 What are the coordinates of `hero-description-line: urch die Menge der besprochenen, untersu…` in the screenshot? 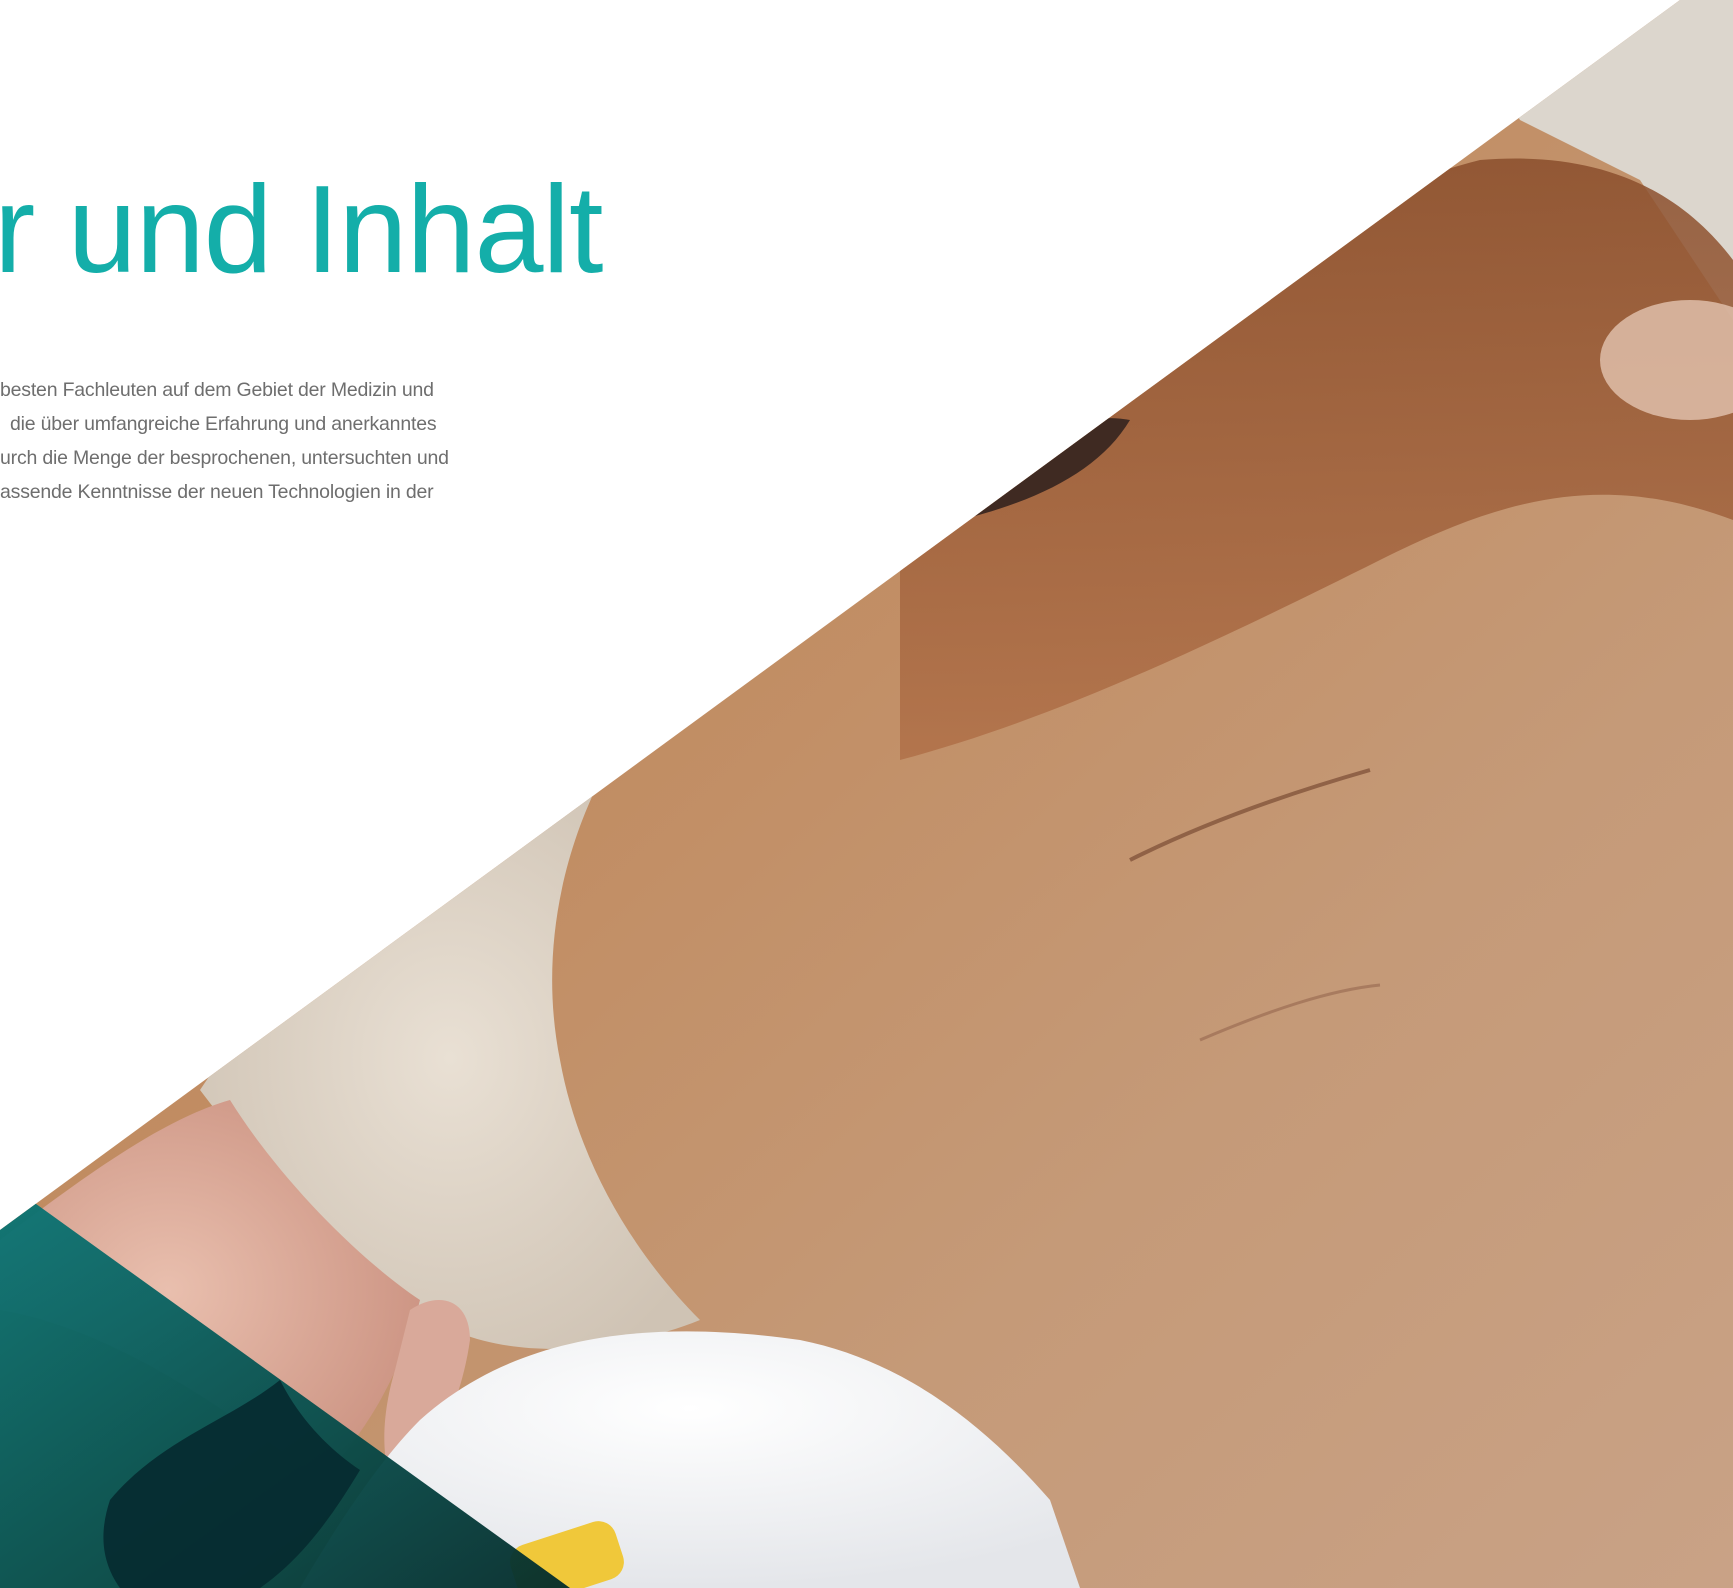 It's located at (224, 458).